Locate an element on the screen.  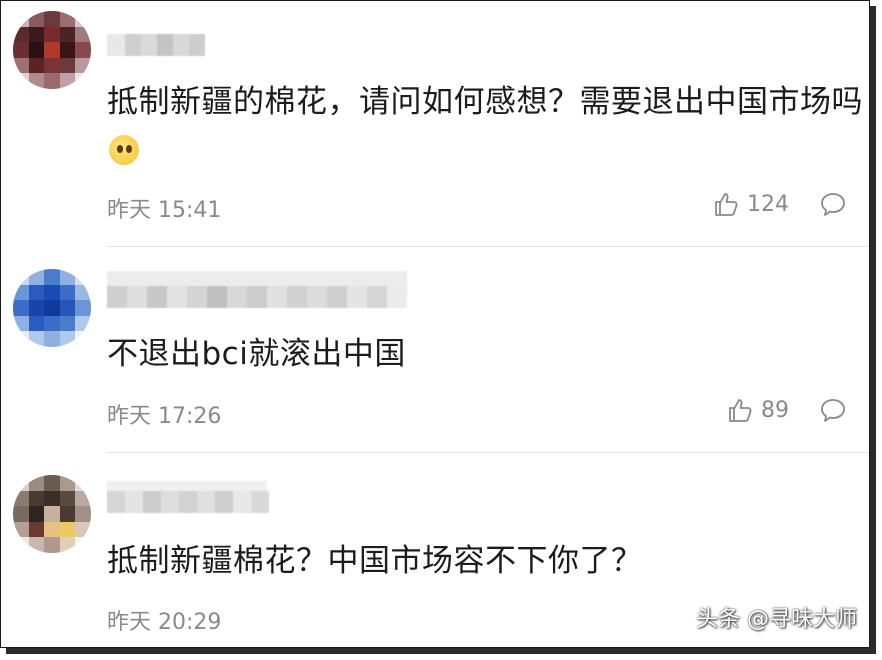
comment-text: 抵制新疆的棉花，请问如何感想？需要退出中国市场吗 is located at coordinates (487, 127).